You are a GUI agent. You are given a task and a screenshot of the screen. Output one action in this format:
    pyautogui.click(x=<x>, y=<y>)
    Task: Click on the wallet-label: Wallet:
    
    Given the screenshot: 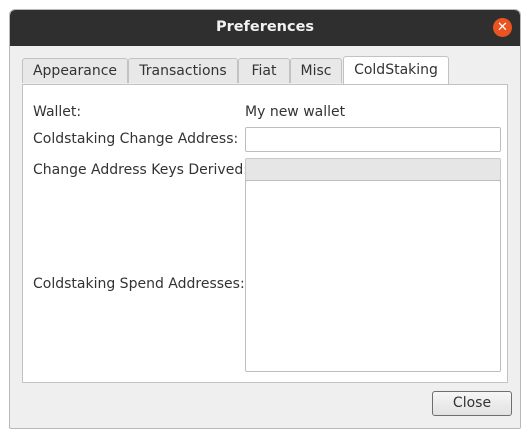 What is the action you would take?
    pyautogui.click(x=57, y=112)
    